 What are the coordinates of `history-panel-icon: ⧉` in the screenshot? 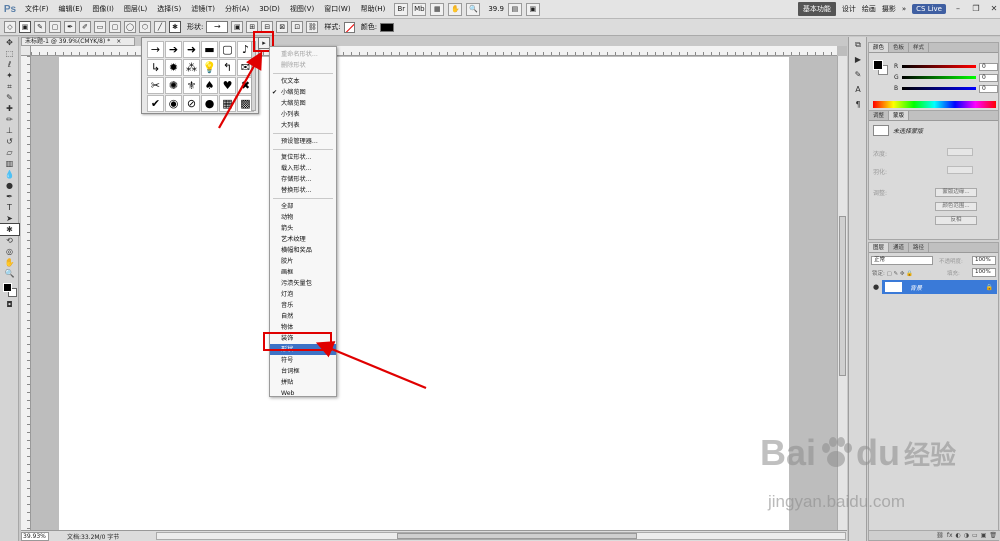 It's located at (858, 44).